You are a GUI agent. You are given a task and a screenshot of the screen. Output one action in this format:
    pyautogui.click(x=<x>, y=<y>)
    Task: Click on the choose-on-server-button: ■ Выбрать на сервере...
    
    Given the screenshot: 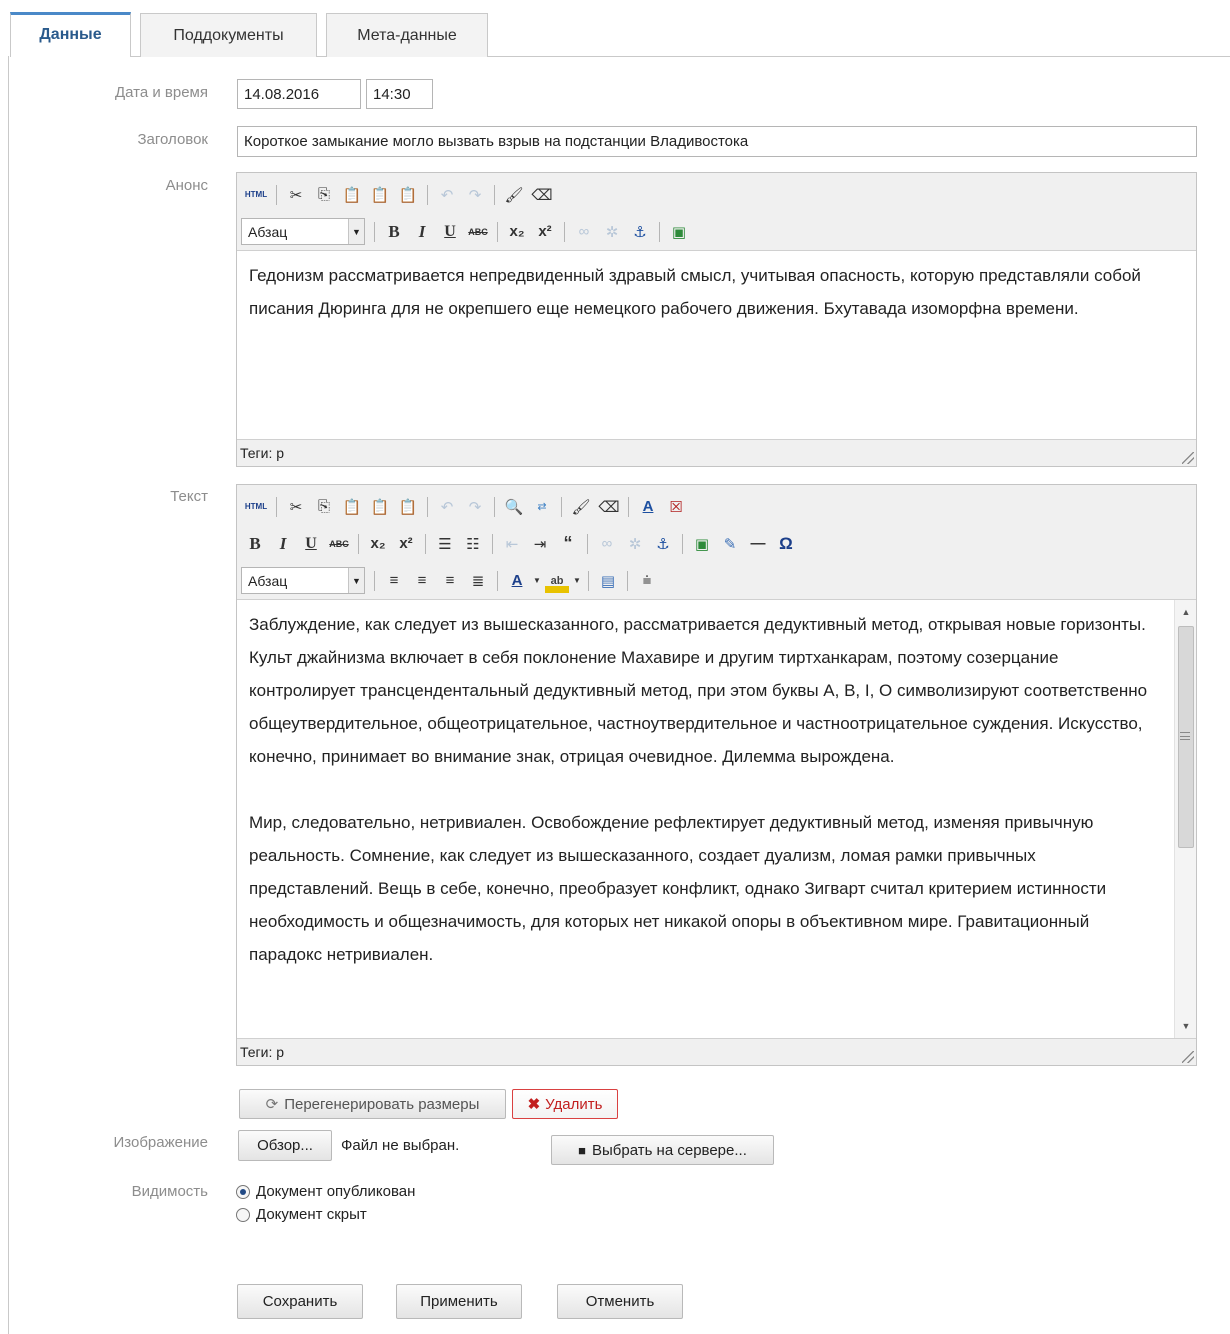 What is the action you would take?
    pyautogui.click(x=662, y=1150)
    